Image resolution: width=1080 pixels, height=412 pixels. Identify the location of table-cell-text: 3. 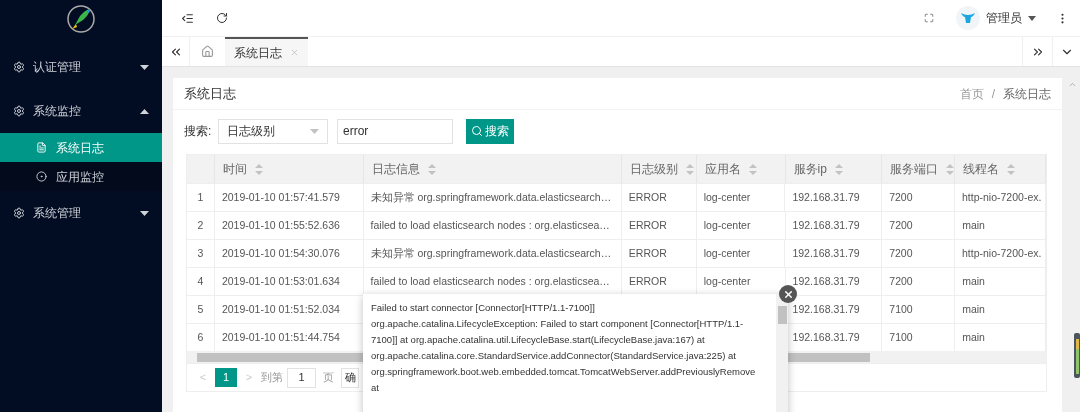
(200, 253).